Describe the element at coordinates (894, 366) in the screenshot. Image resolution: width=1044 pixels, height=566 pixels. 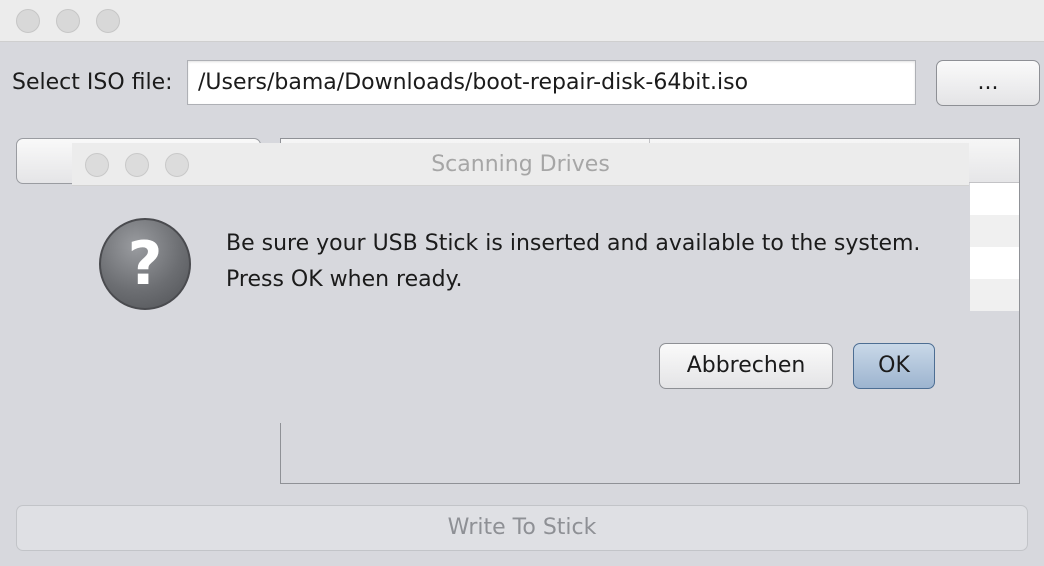
I see `ok-button: OK` at that location.